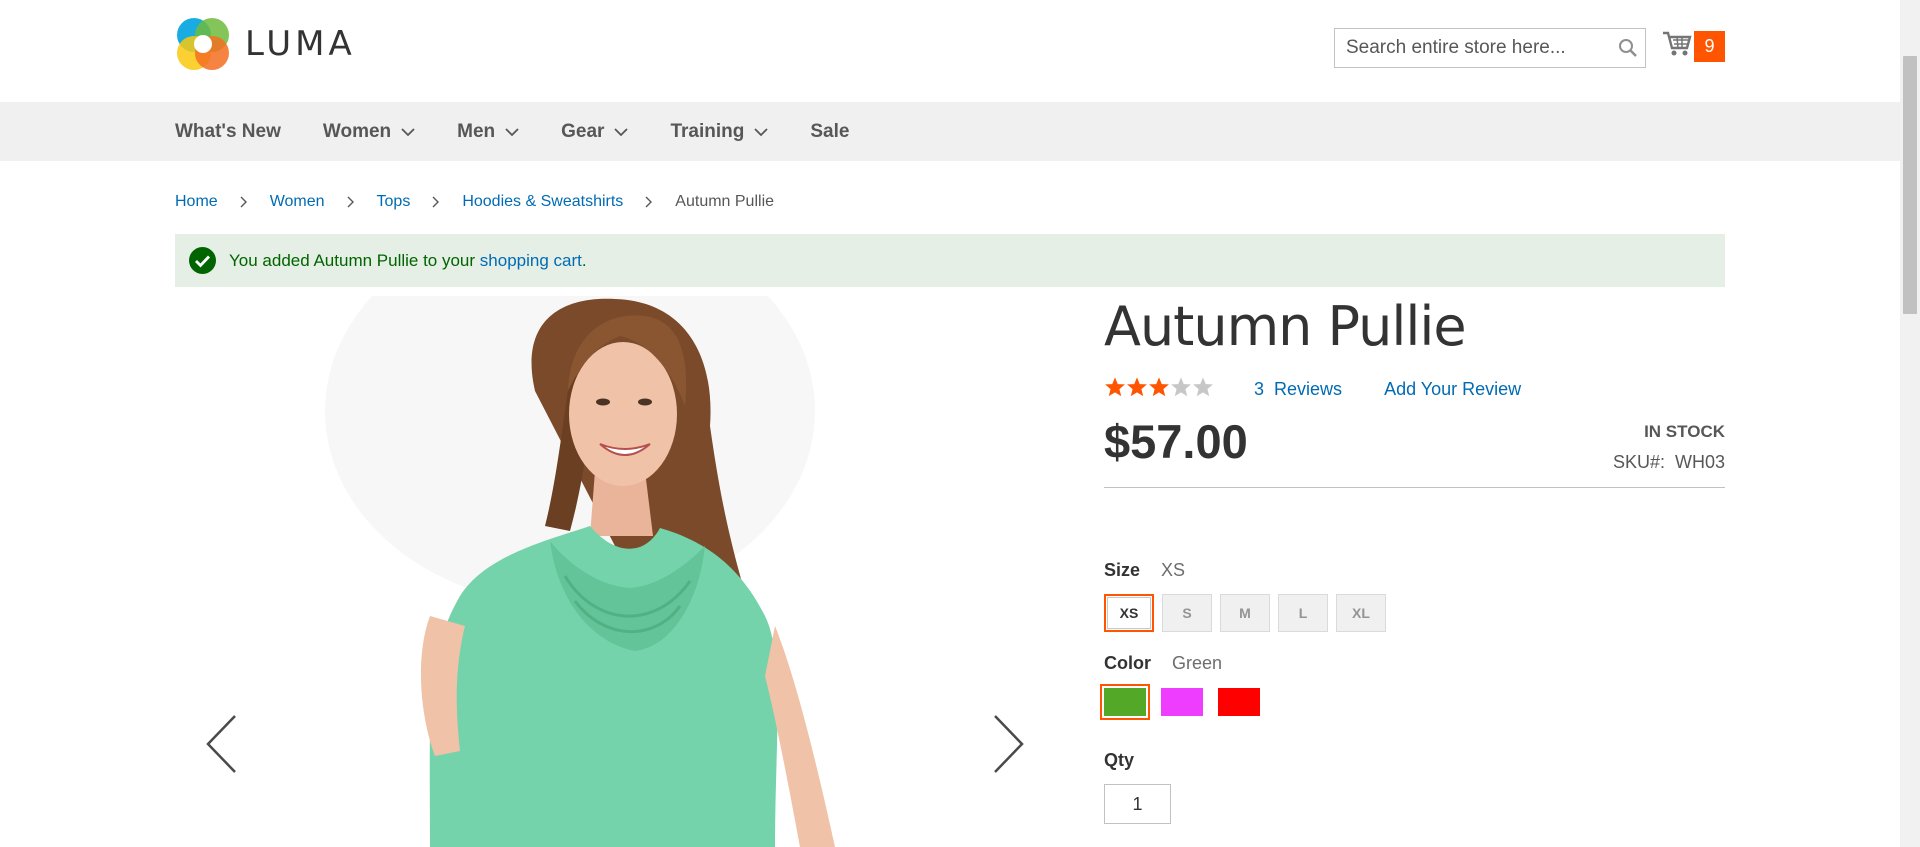  What do you see at coordinates (542, 202) in the screenshot?
I see `breadcrumb-link: Hoodies & Sweatshirts` at bounding box center [542, 202].